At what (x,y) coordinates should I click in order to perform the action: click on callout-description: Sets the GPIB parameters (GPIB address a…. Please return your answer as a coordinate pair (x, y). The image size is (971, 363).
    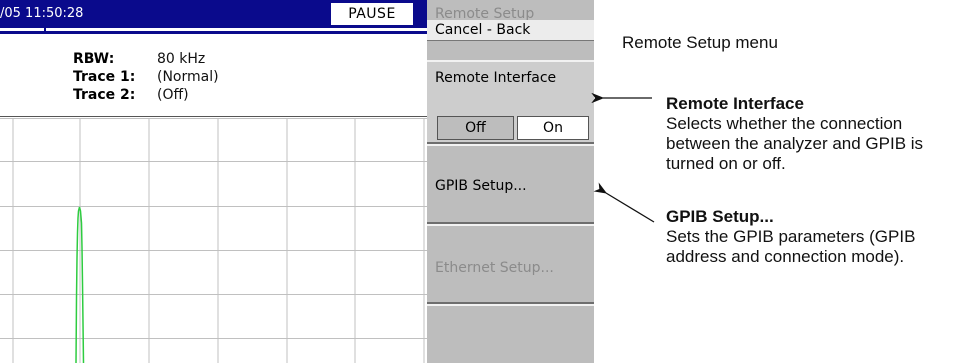
    Looking at the image, I should click on (791, 246).